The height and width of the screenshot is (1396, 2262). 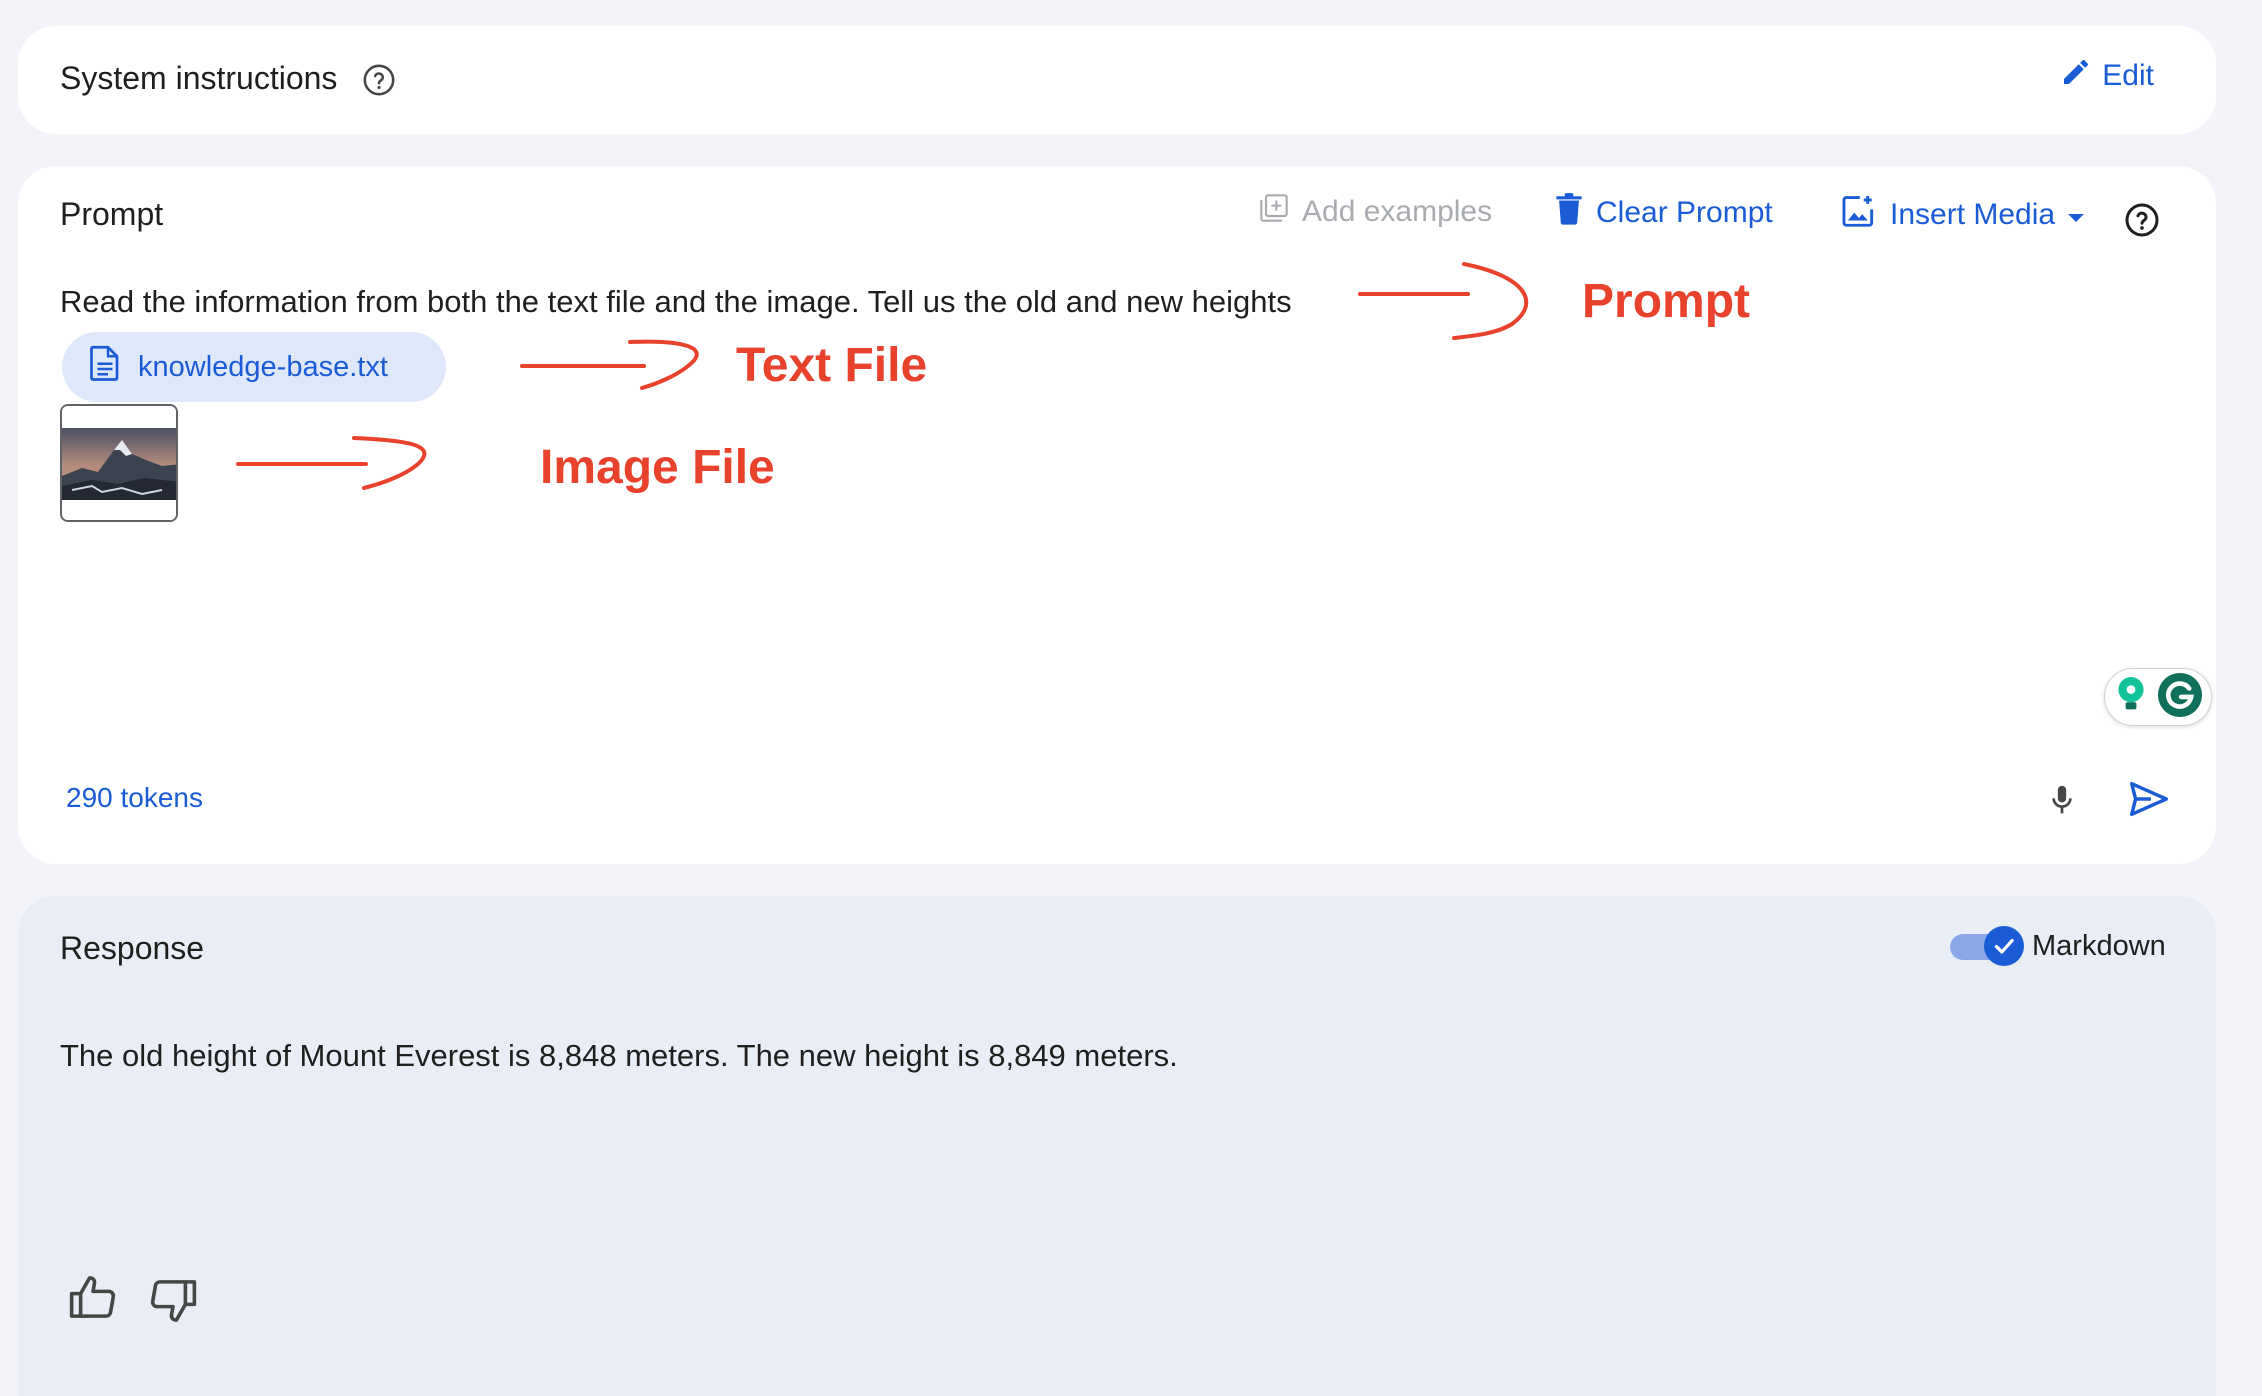 I want to click on add-examples-button: Add examples, so click(x=1375, y=212).